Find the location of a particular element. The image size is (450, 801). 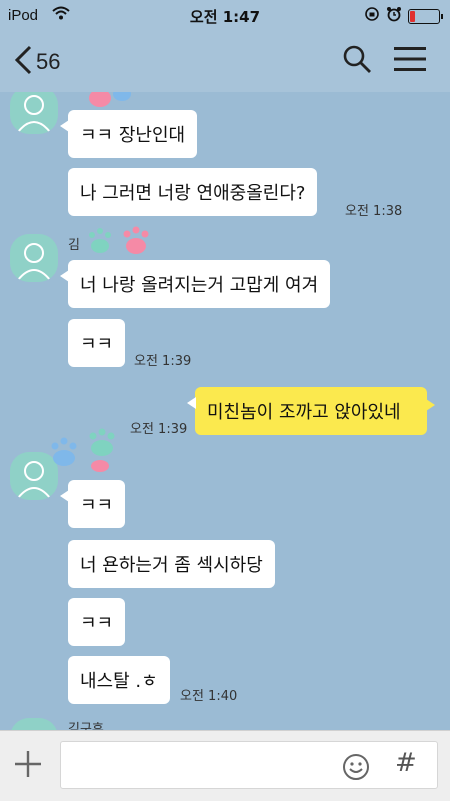

message-time: 오전 1:38 is located at coordinates (374, 211).